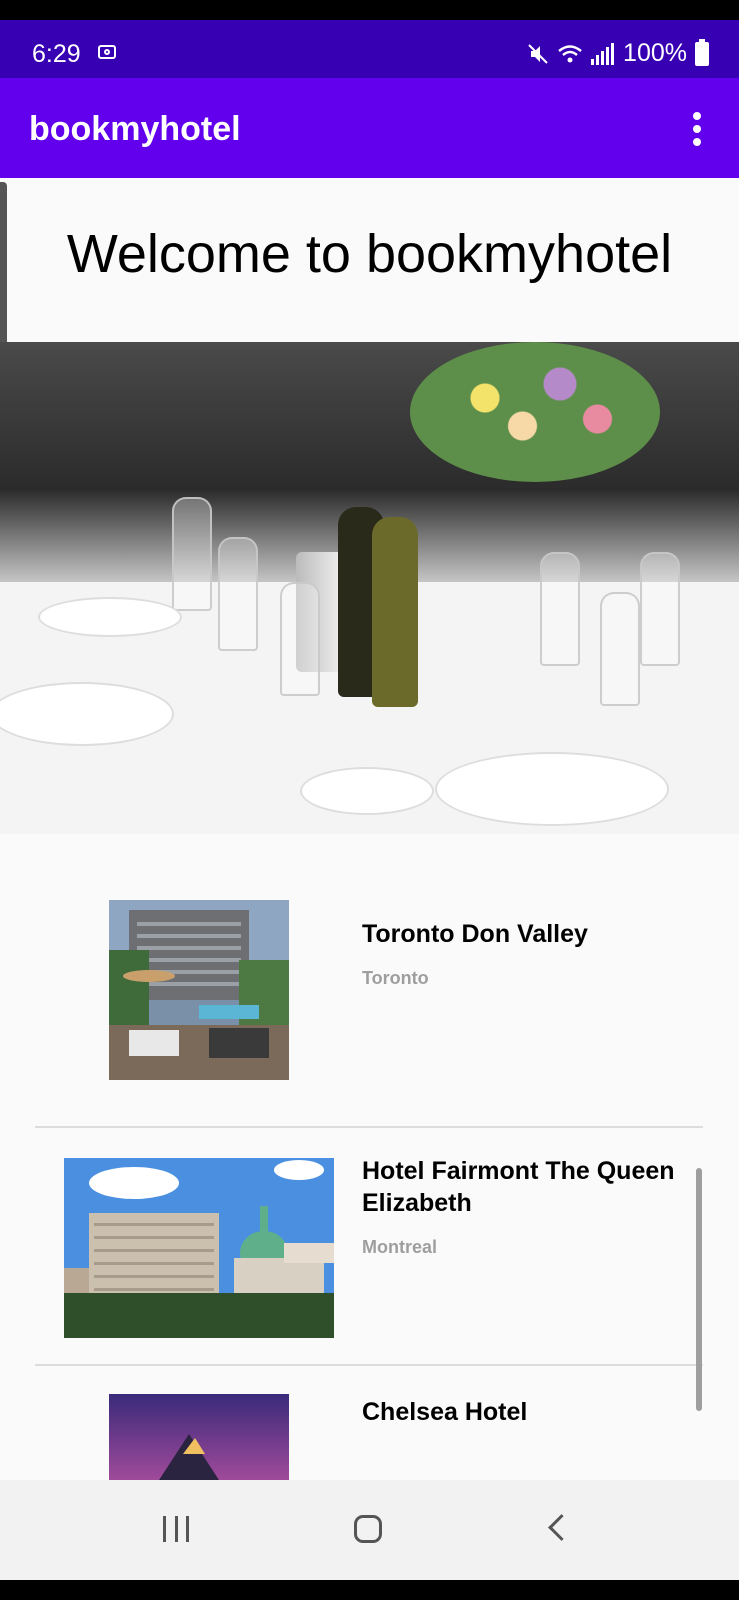 This screenshot has height=1600, width=739. Describe the element at coordinates (475, 934) in the screenshot. I see `hotel-name: Toronto Don Valley` at that location.